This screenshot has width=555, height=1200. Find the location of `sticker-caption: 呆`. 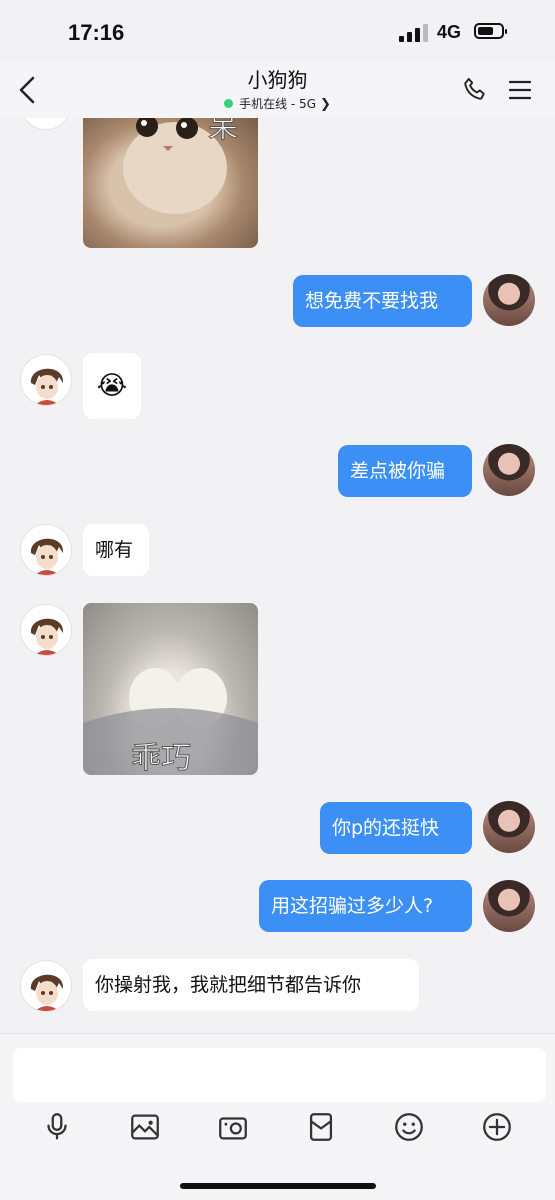

sticker-caption: 呆 is located at coordinates (223, 132).